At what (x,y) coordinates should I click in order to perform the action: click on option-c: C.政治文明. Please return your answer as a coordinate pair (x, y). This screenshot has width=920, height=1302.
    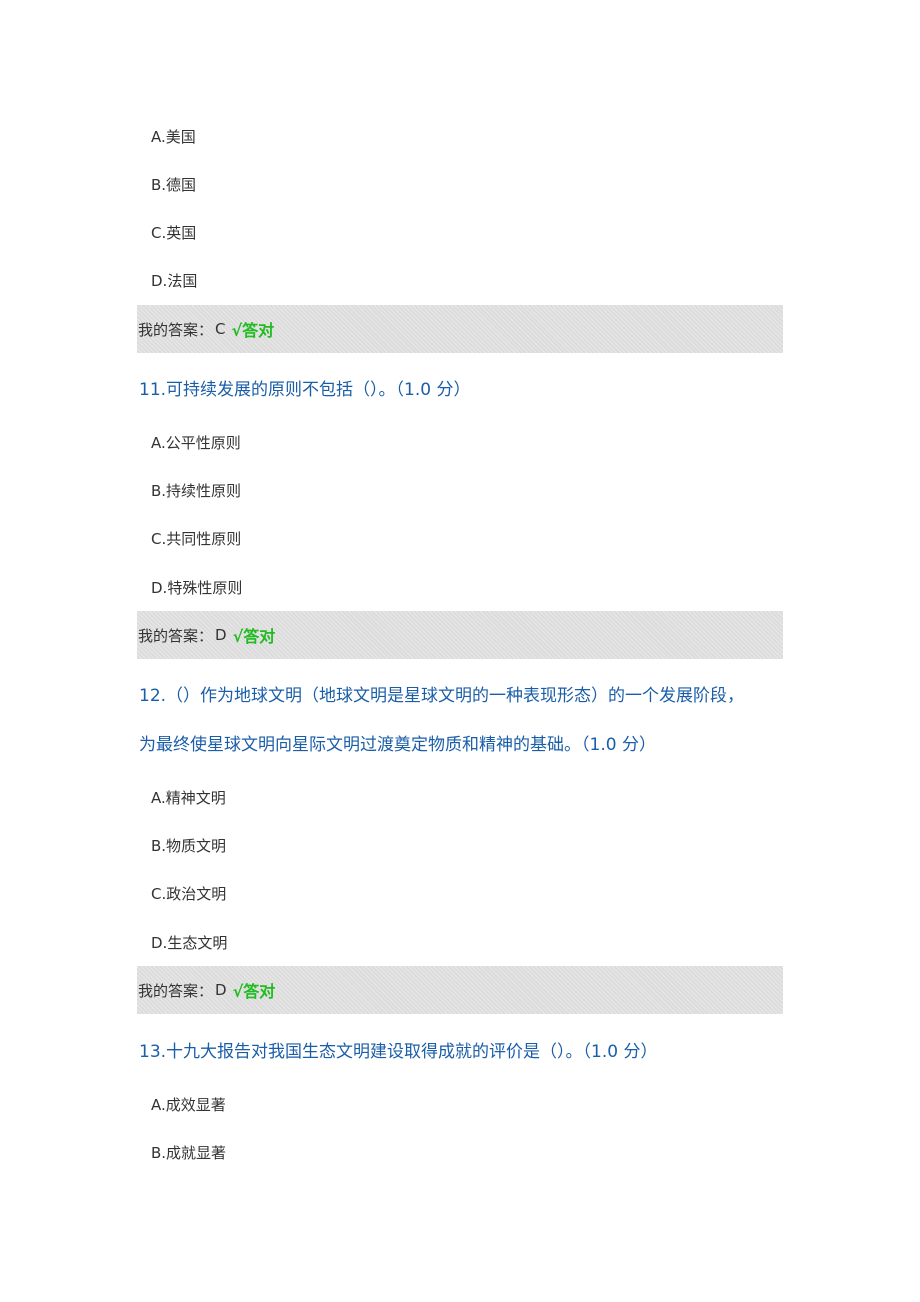
    Looking at the image, I should click on (188, 894).